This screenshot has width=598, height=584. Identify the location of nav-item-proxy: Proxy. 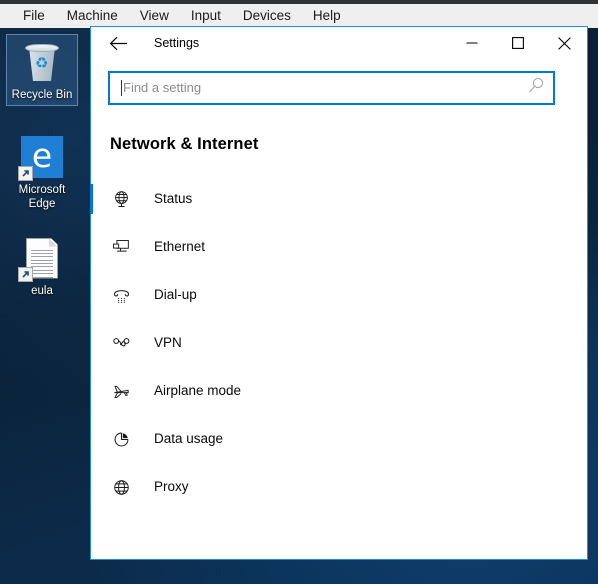
(339, 487).